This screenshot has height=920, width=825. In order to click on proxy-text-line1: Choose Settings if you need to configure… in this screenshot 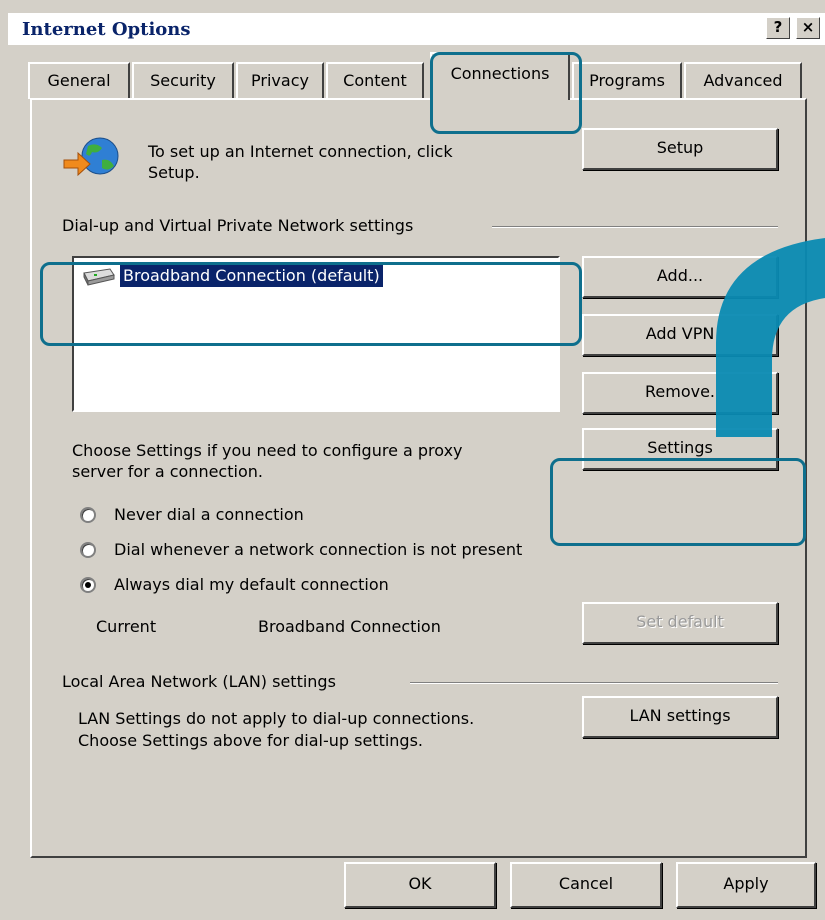, I will do `click(267, 450)`.